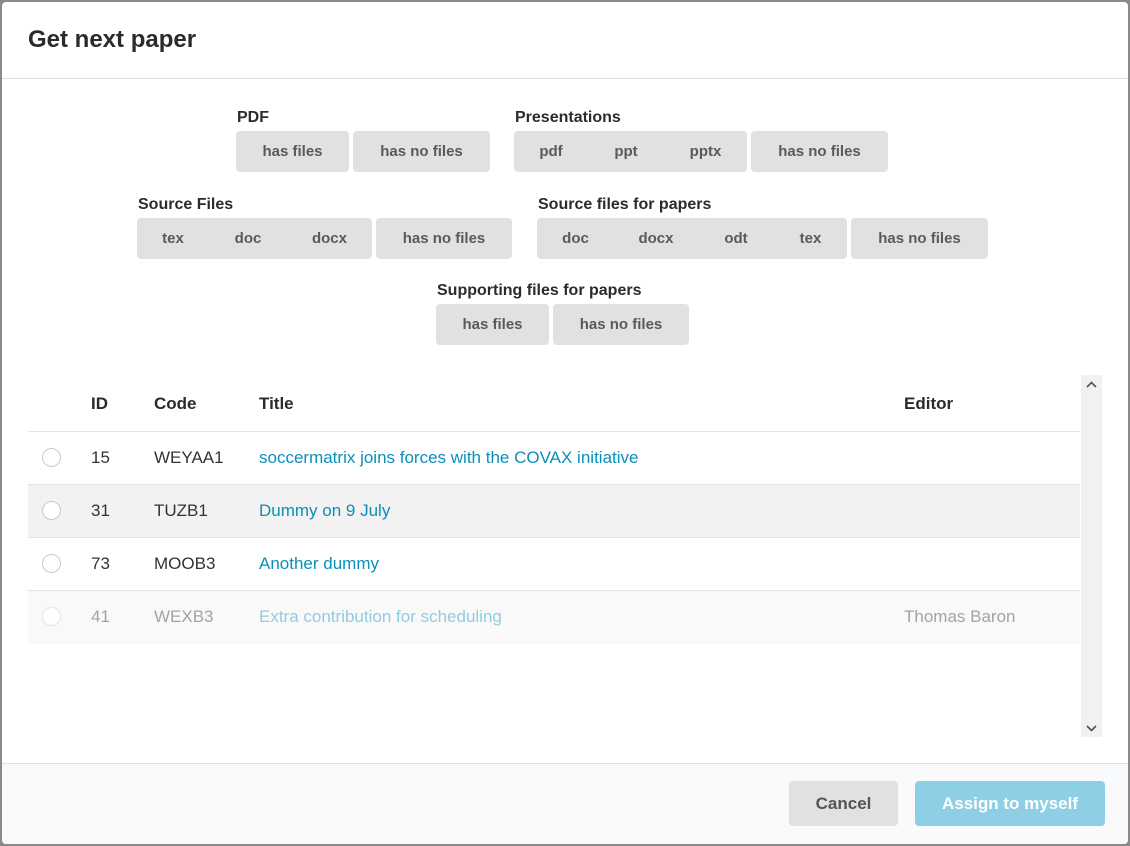  What do you see at coordinates (189, 457) in the screenshot?
I see `row-code: WEYAA1` at bounding box center [189, 457].